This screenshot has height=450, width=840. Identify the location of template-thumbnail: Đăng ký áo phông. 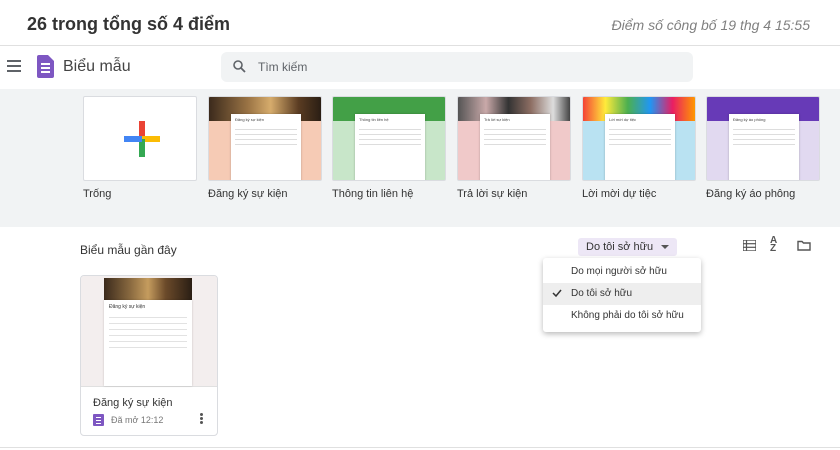
(763, 138).